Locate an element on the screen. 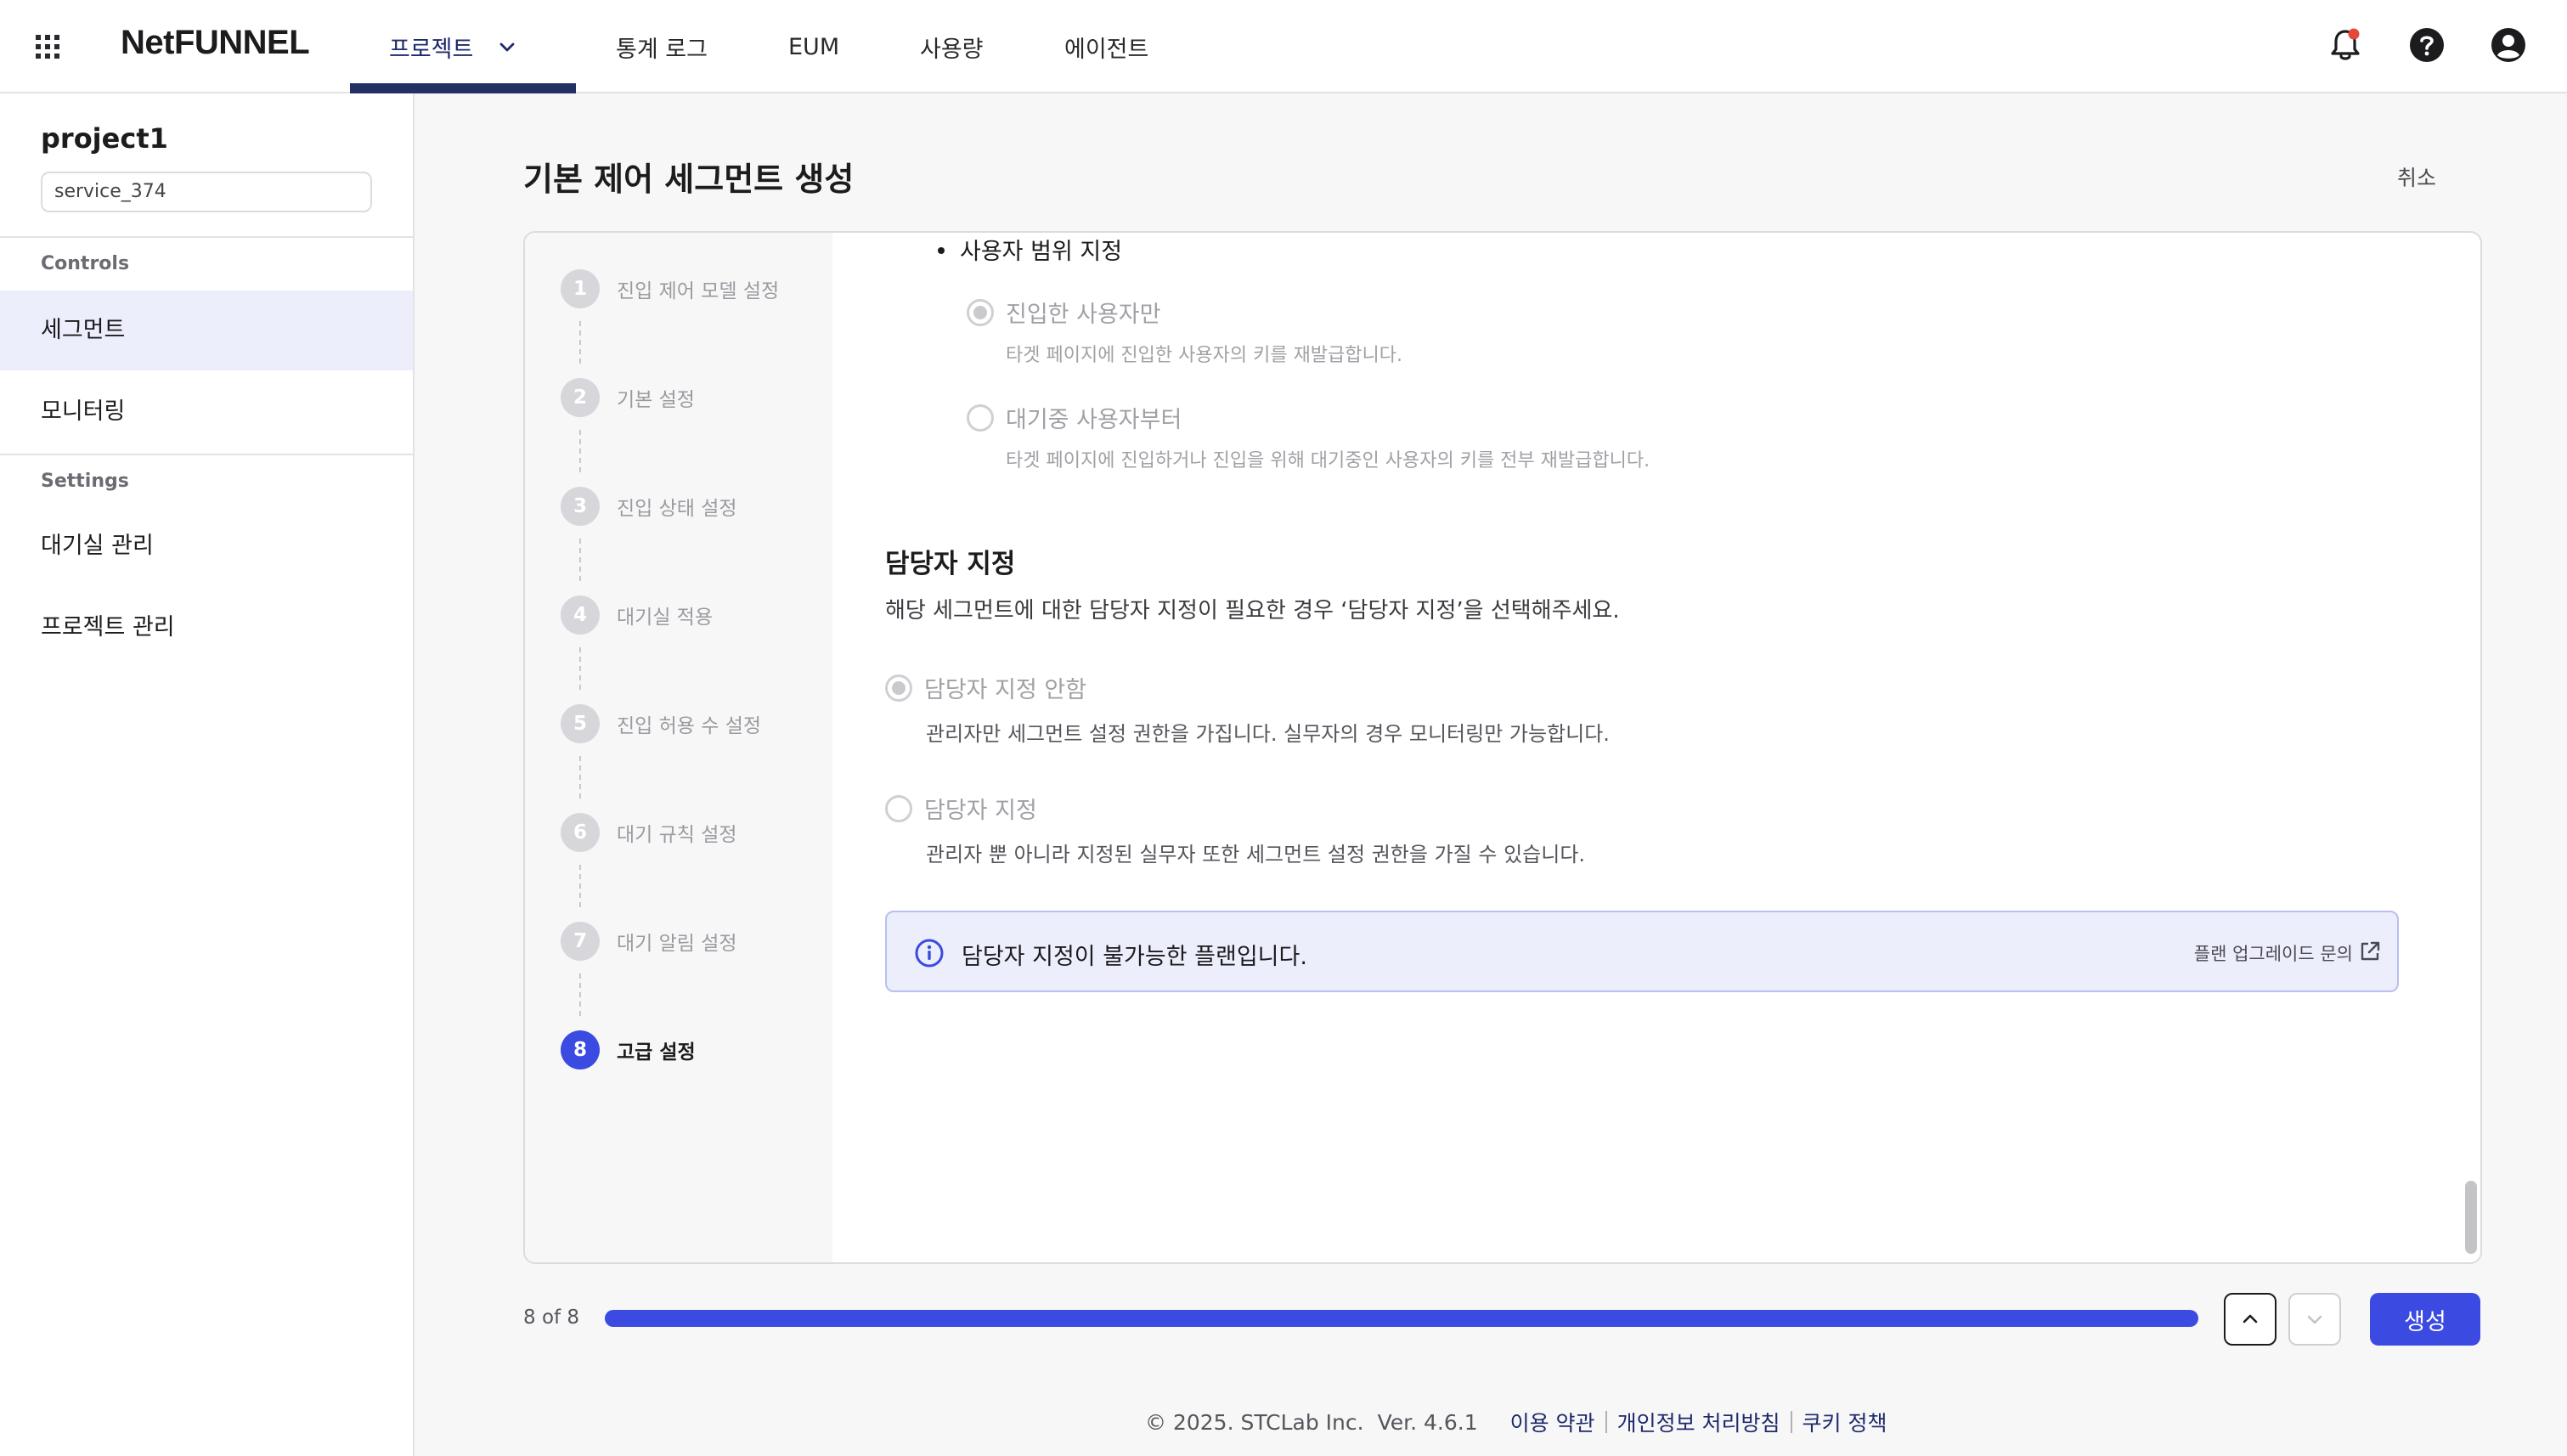 This screenshot has height=1456, width=2567. plan-info-banner: 담당자 지정이 불가능한 플랜입니다. 플랜 업그레이드 문의 is located at coordinates (1642, 952).